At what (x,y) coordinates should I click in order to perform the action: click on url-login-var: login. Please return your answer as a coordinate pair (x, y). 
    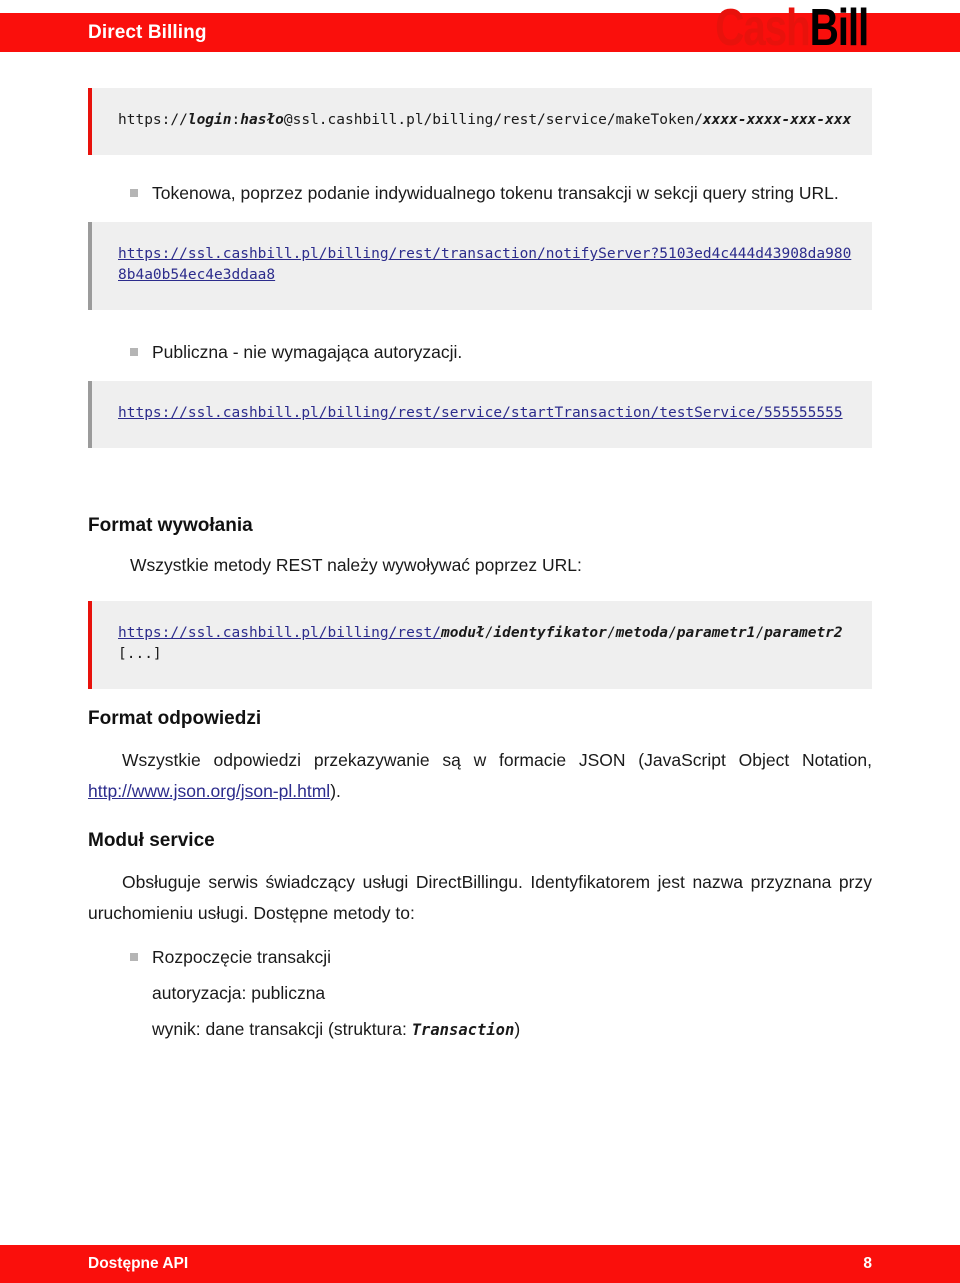
    Looking at the image, I should click on (209, 120).